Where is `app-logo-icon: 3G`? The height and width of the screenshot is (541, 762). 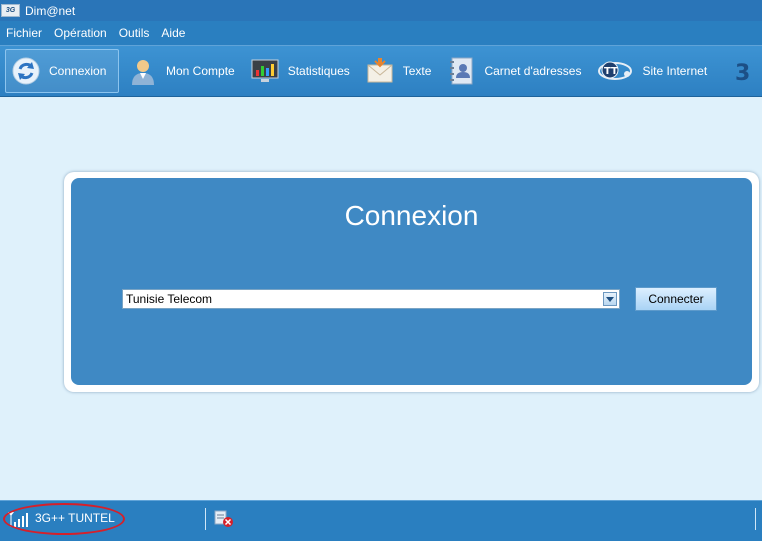 app-logo-icon: 3G is located at coordinates (10, 10).